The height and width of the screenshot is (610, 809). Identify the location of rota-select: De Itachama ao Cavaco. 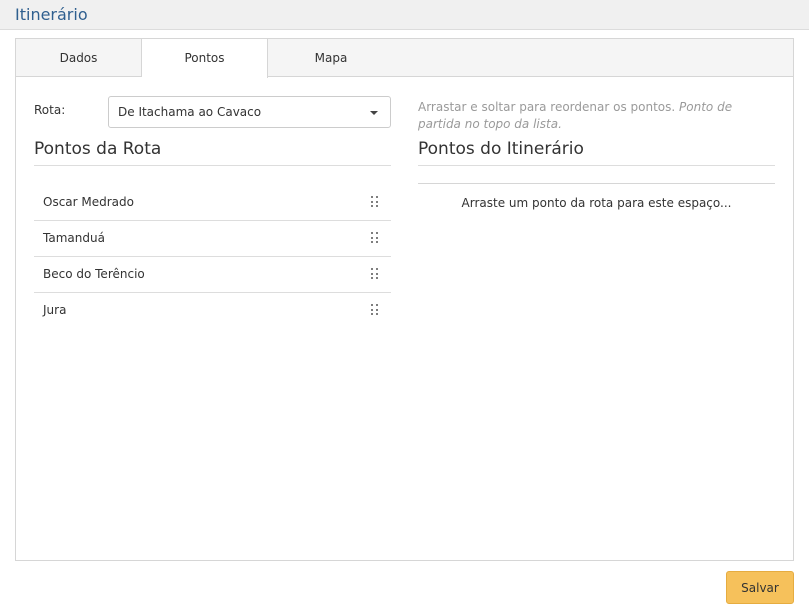
(249, 112).